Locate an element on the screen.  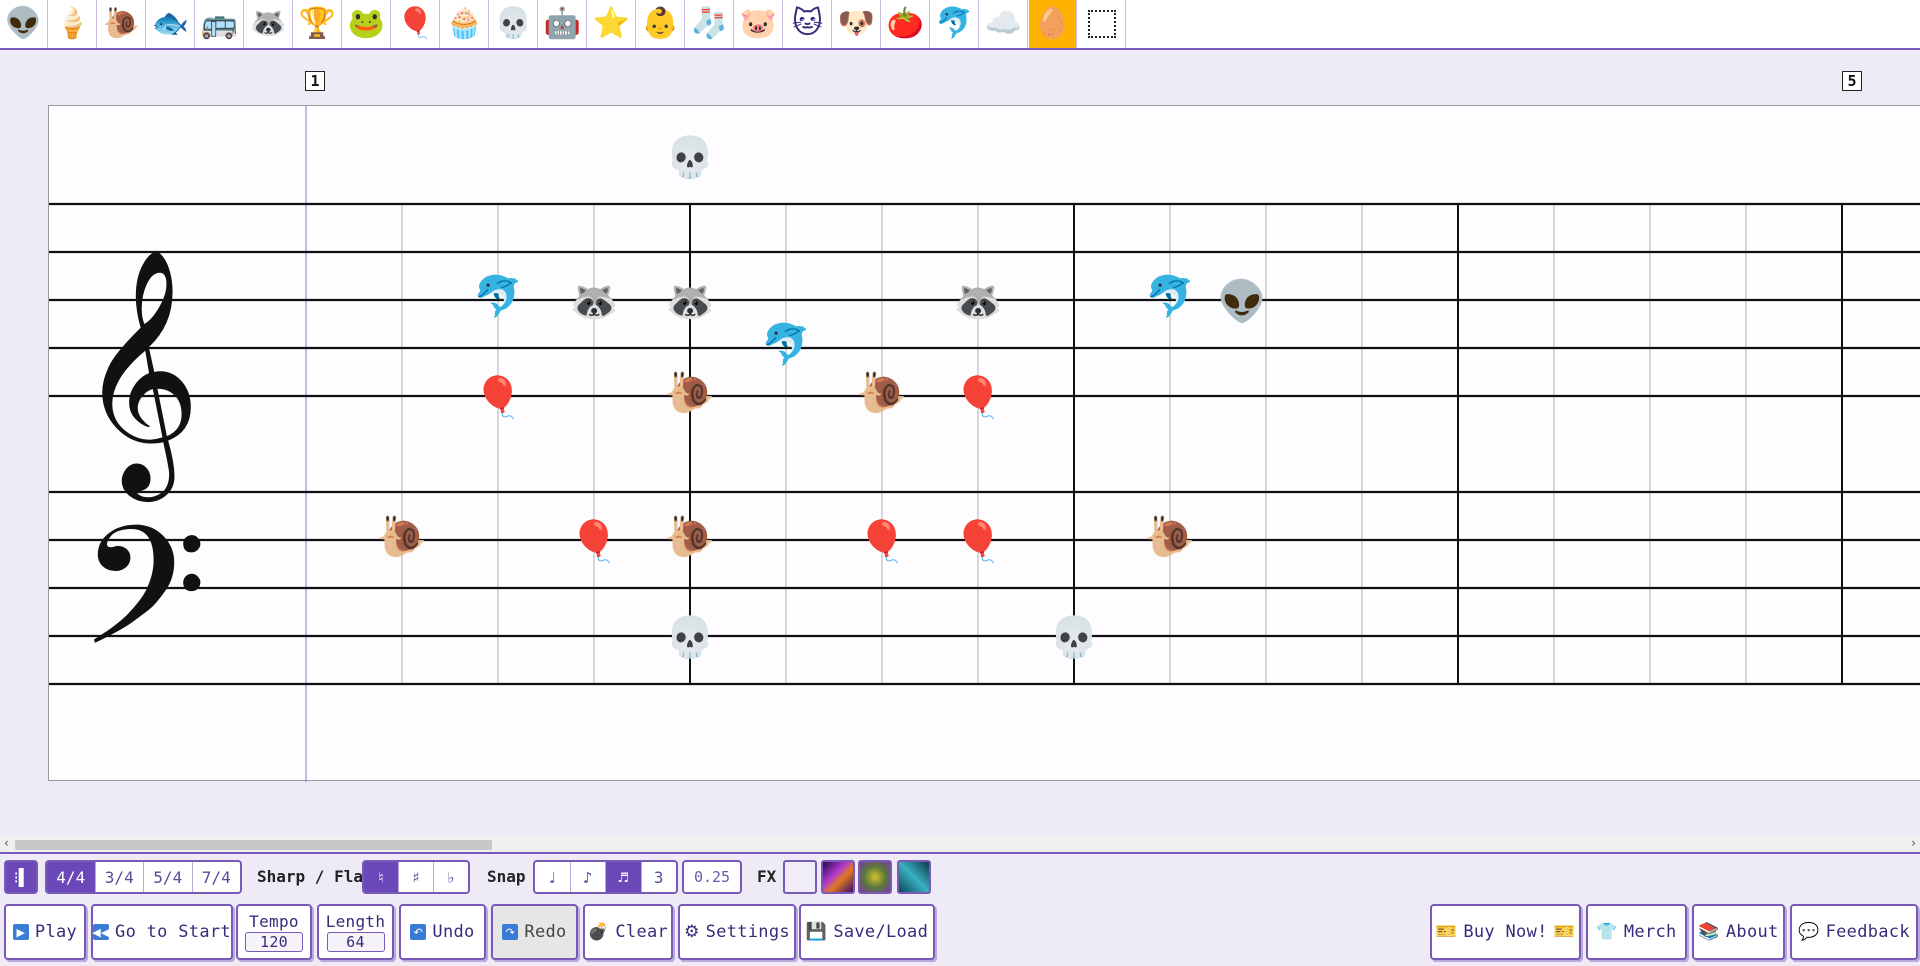
beach-ball-icon: 🎈 is located at coordinates (416, 24).